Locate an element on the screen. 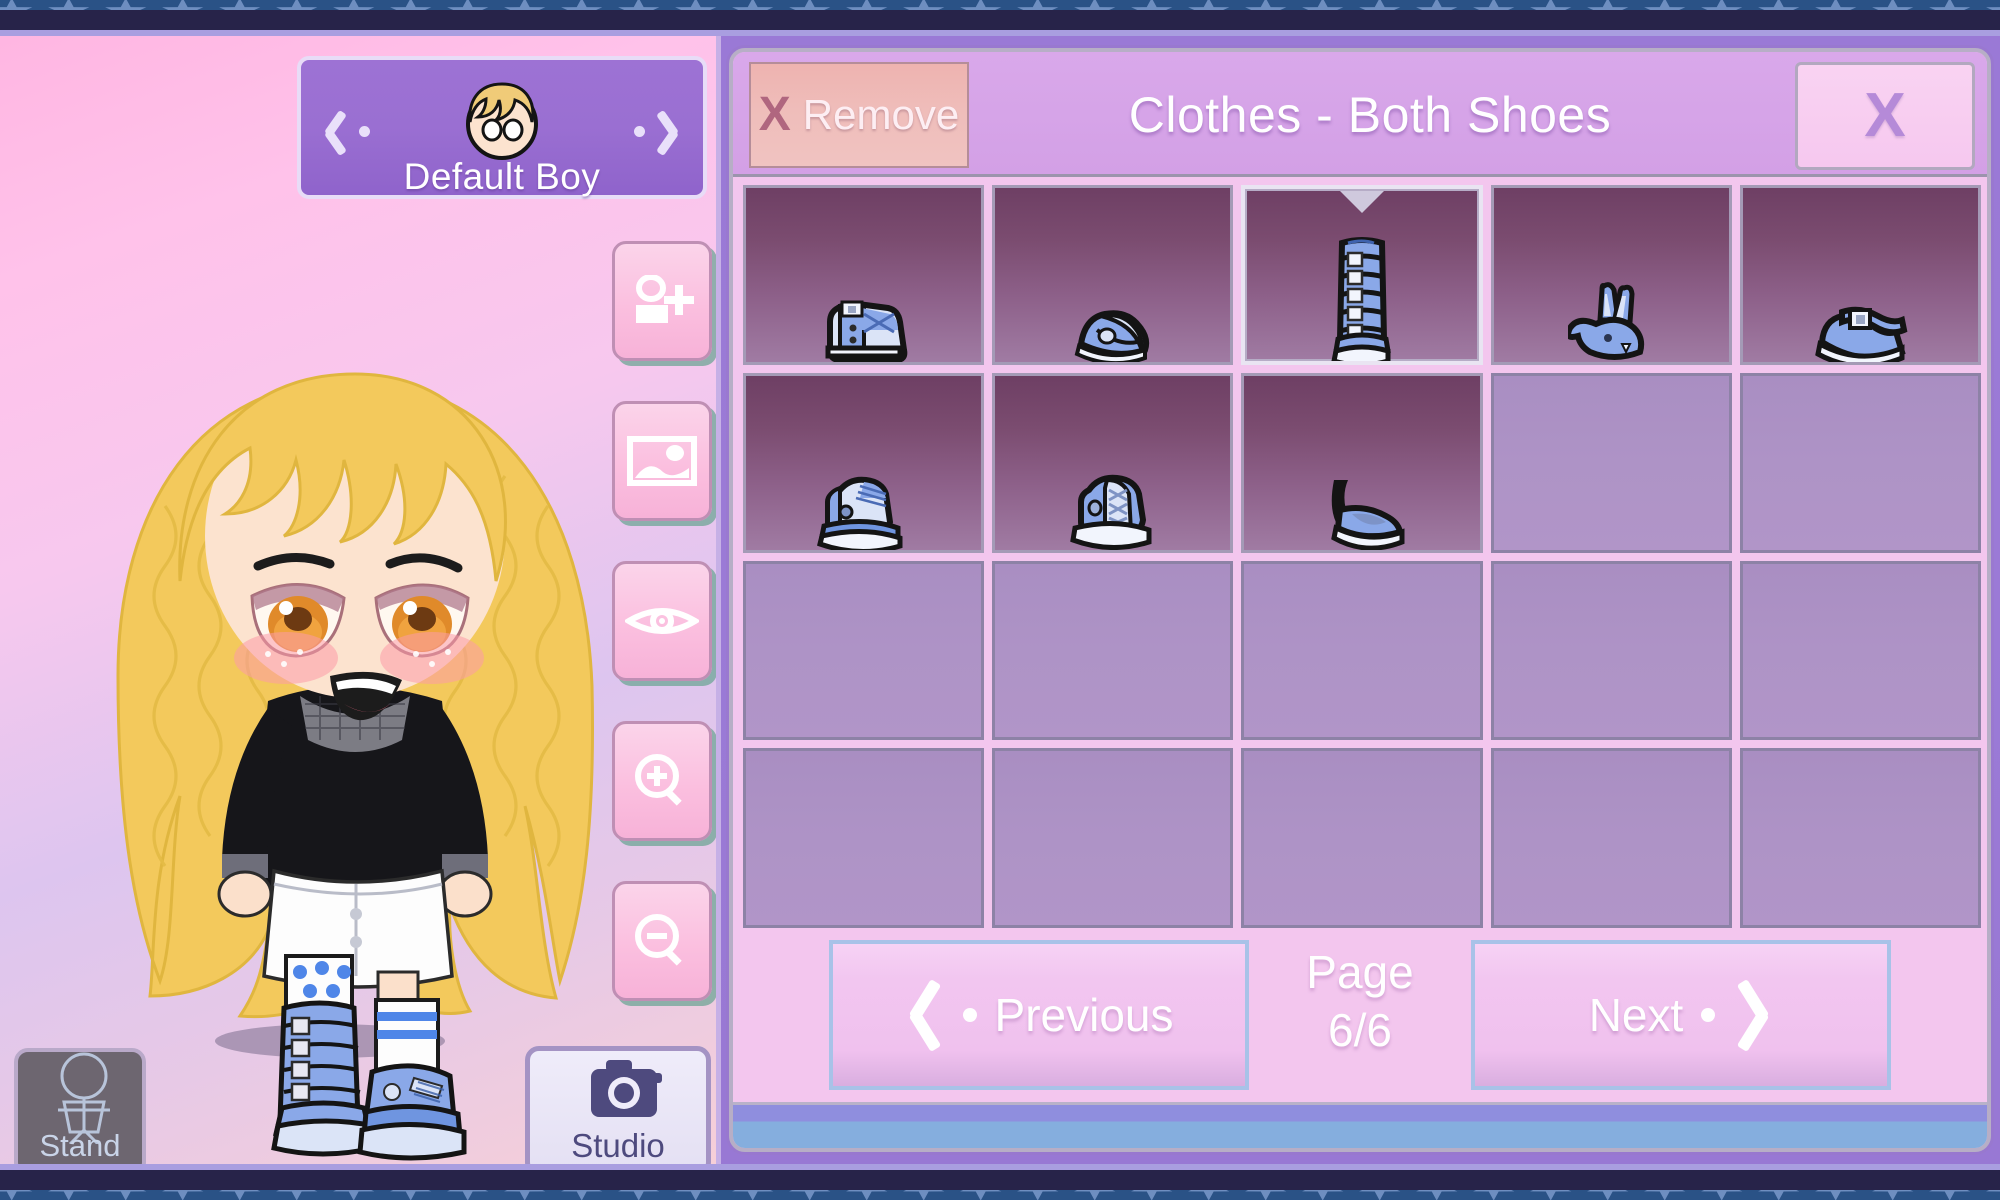 The image size is (2000, 1200). bottom-navy-band is located at coordinates (1000, 1180).